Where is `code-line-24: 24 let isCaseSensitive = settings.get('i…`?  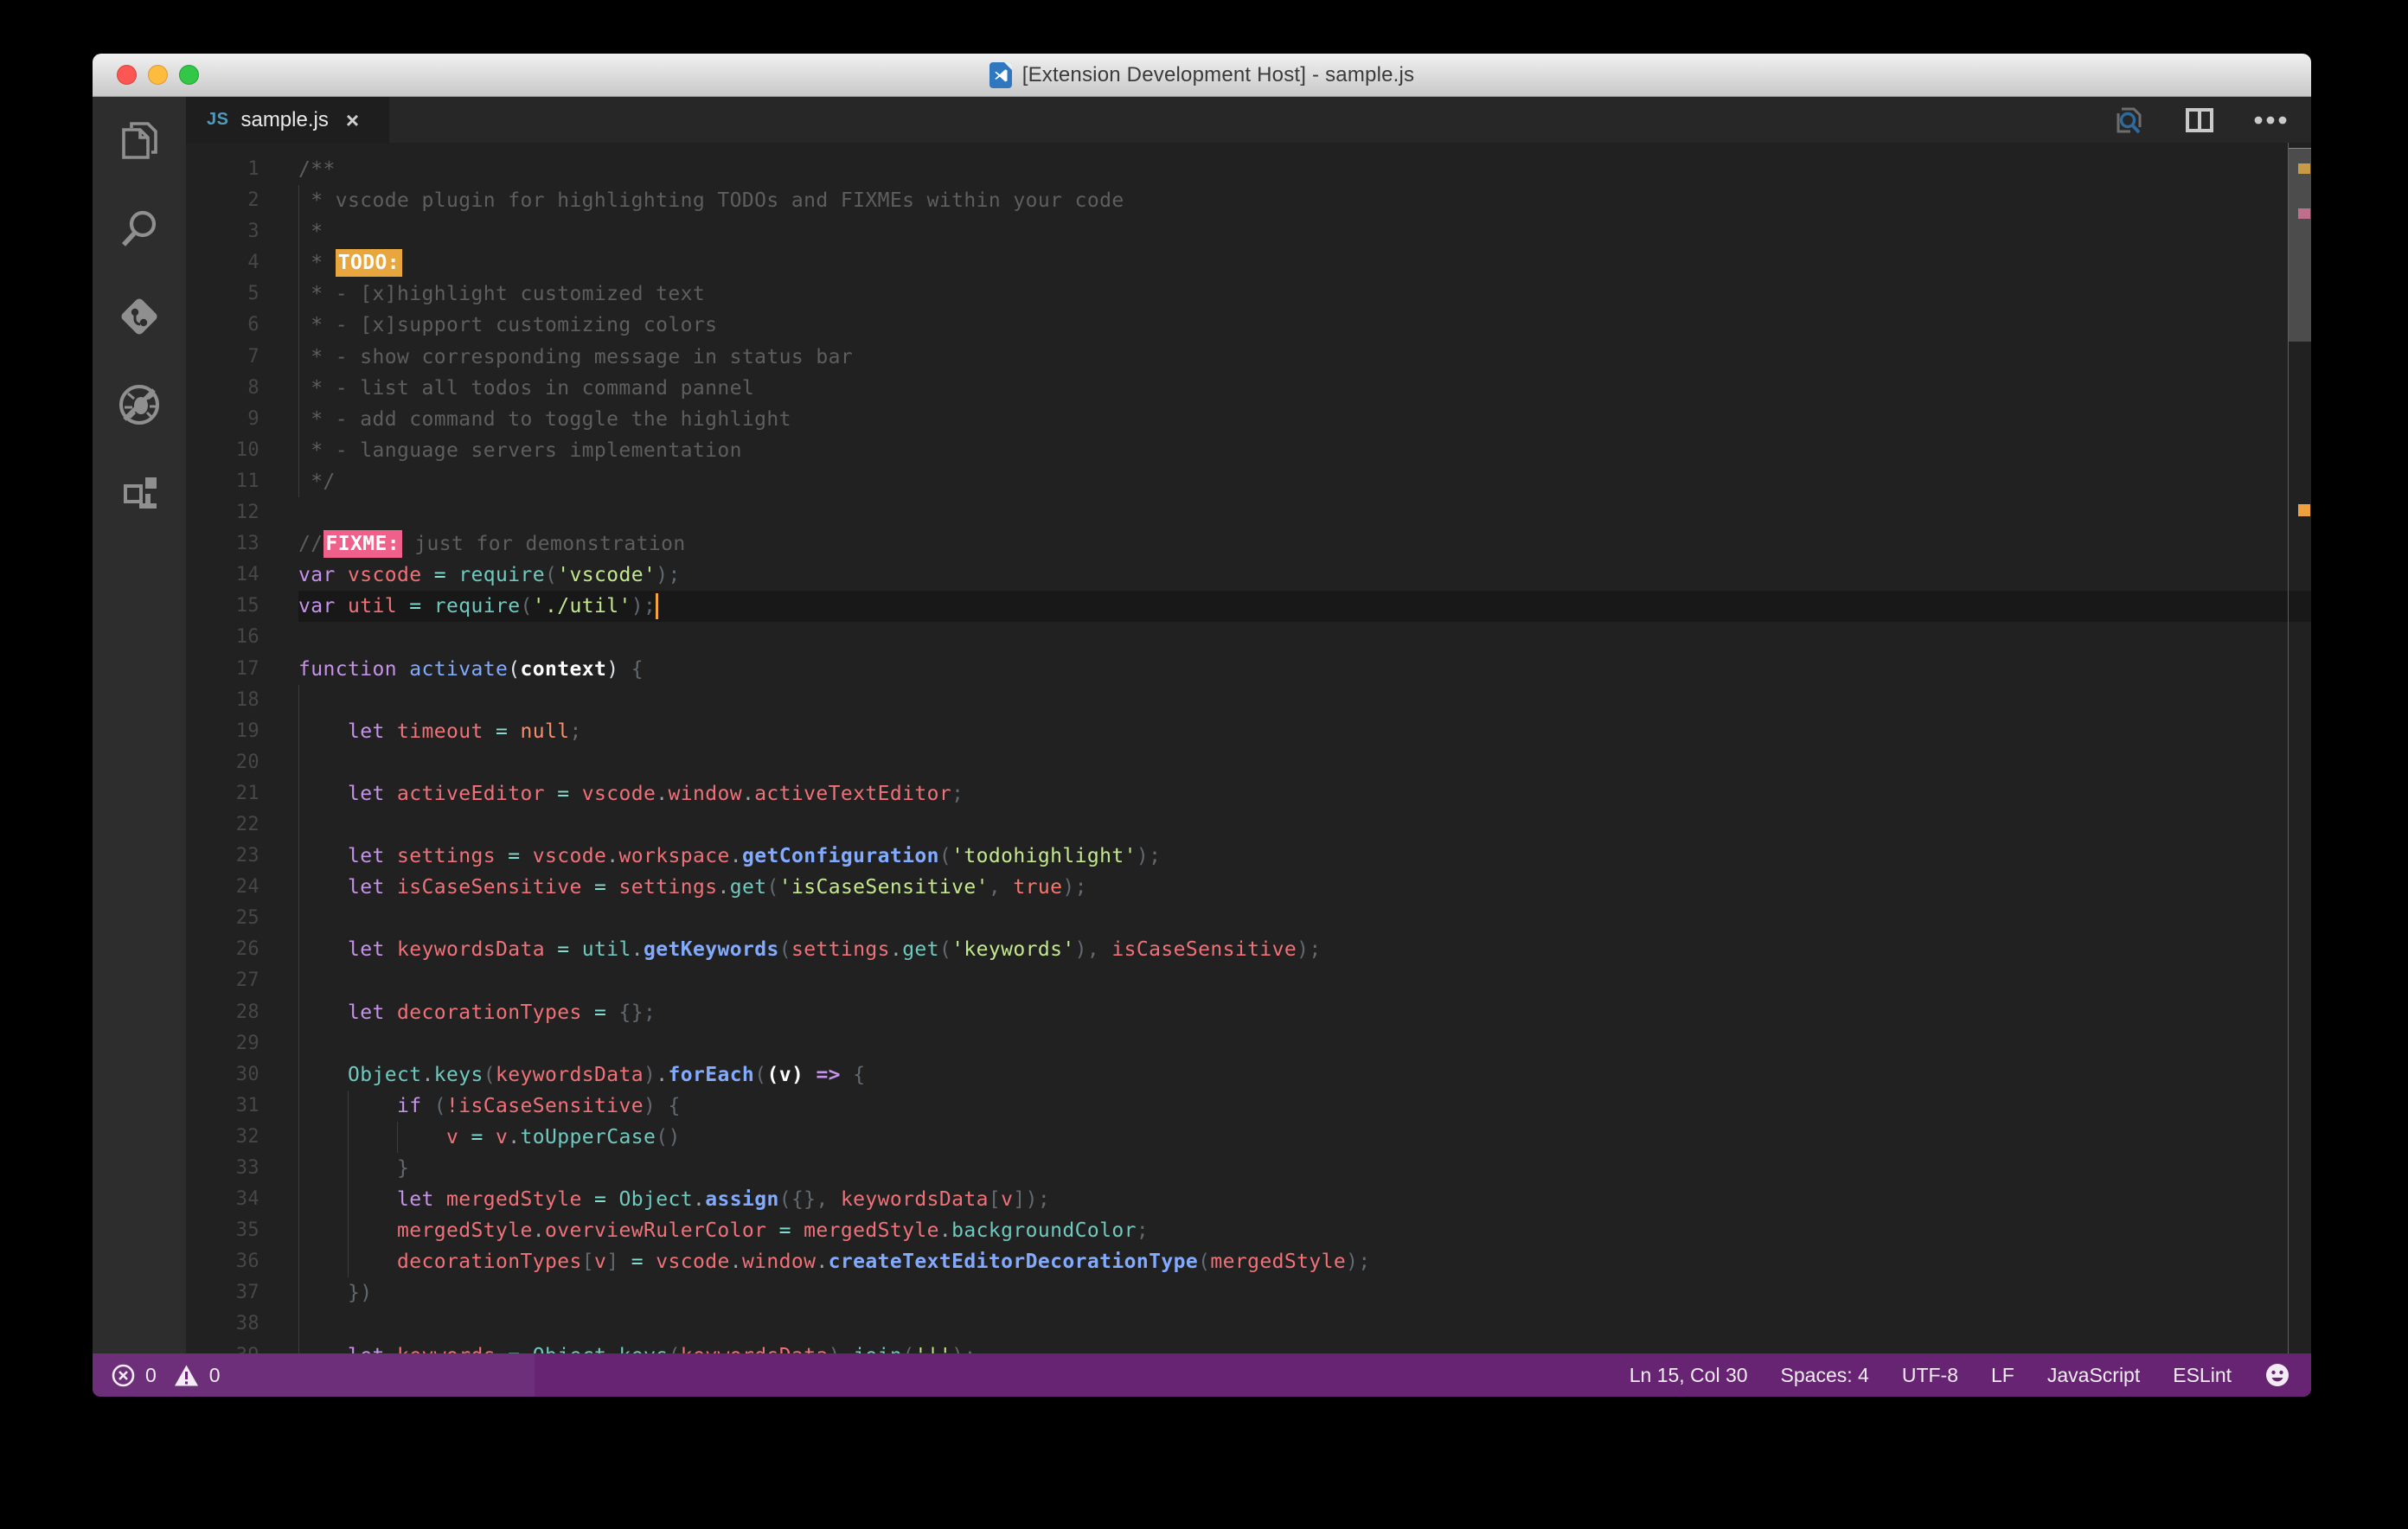 code-line-24: 24 let isCaseSensitive = settings.get('i… is located at coordinates (1248, 888).